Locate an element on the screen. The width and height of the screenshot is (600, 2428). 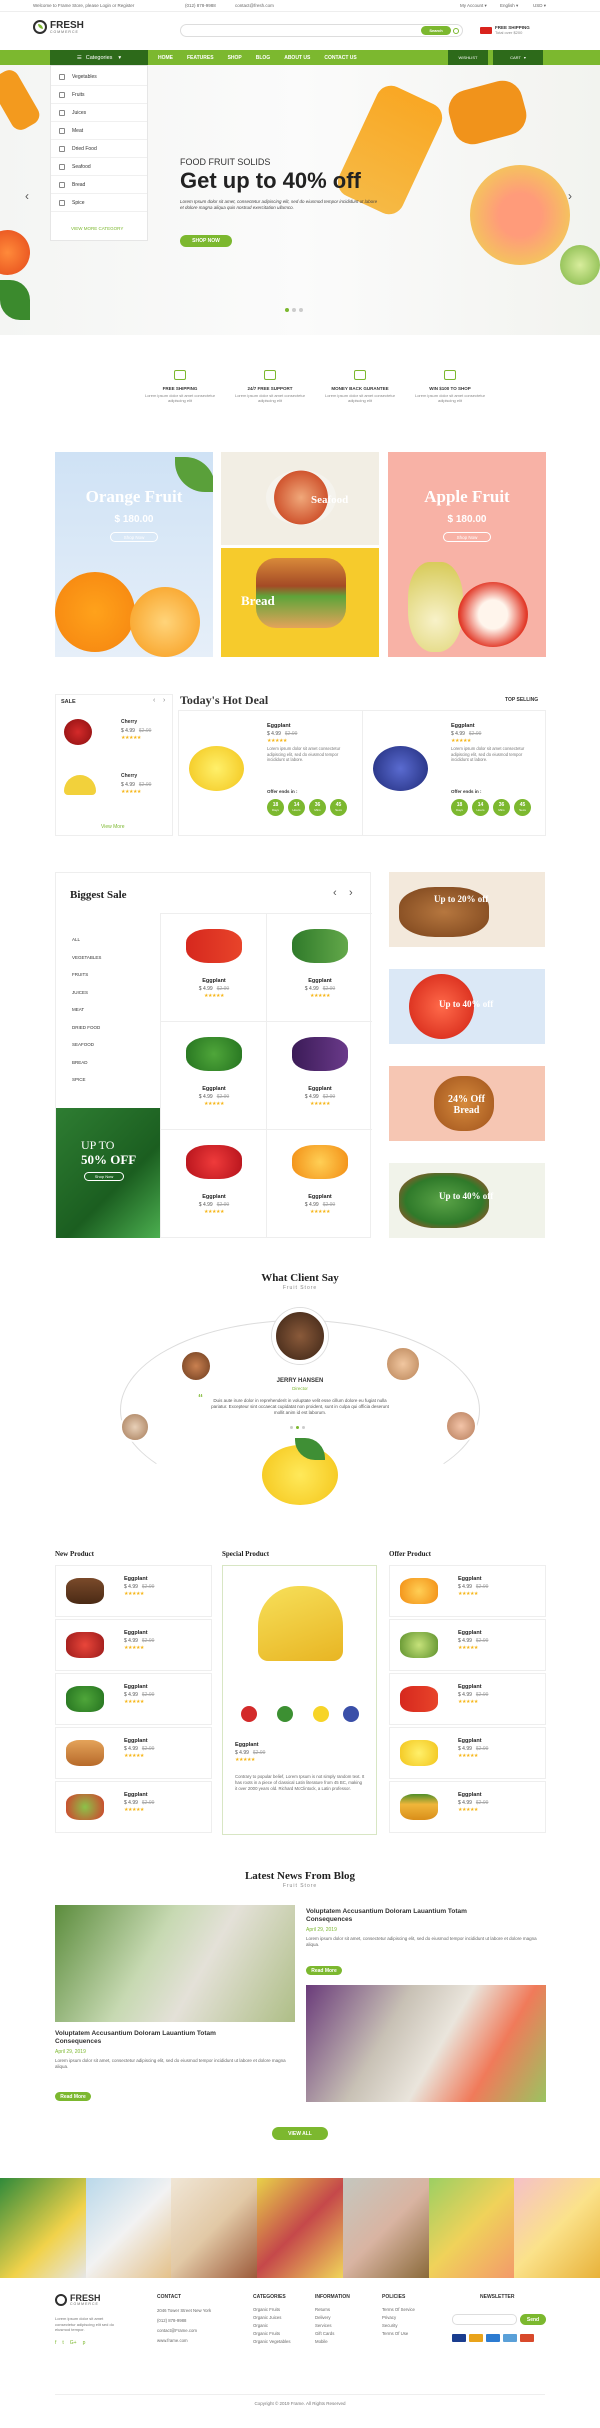
footer-link: Returns is located at coordinates (324, 2310).